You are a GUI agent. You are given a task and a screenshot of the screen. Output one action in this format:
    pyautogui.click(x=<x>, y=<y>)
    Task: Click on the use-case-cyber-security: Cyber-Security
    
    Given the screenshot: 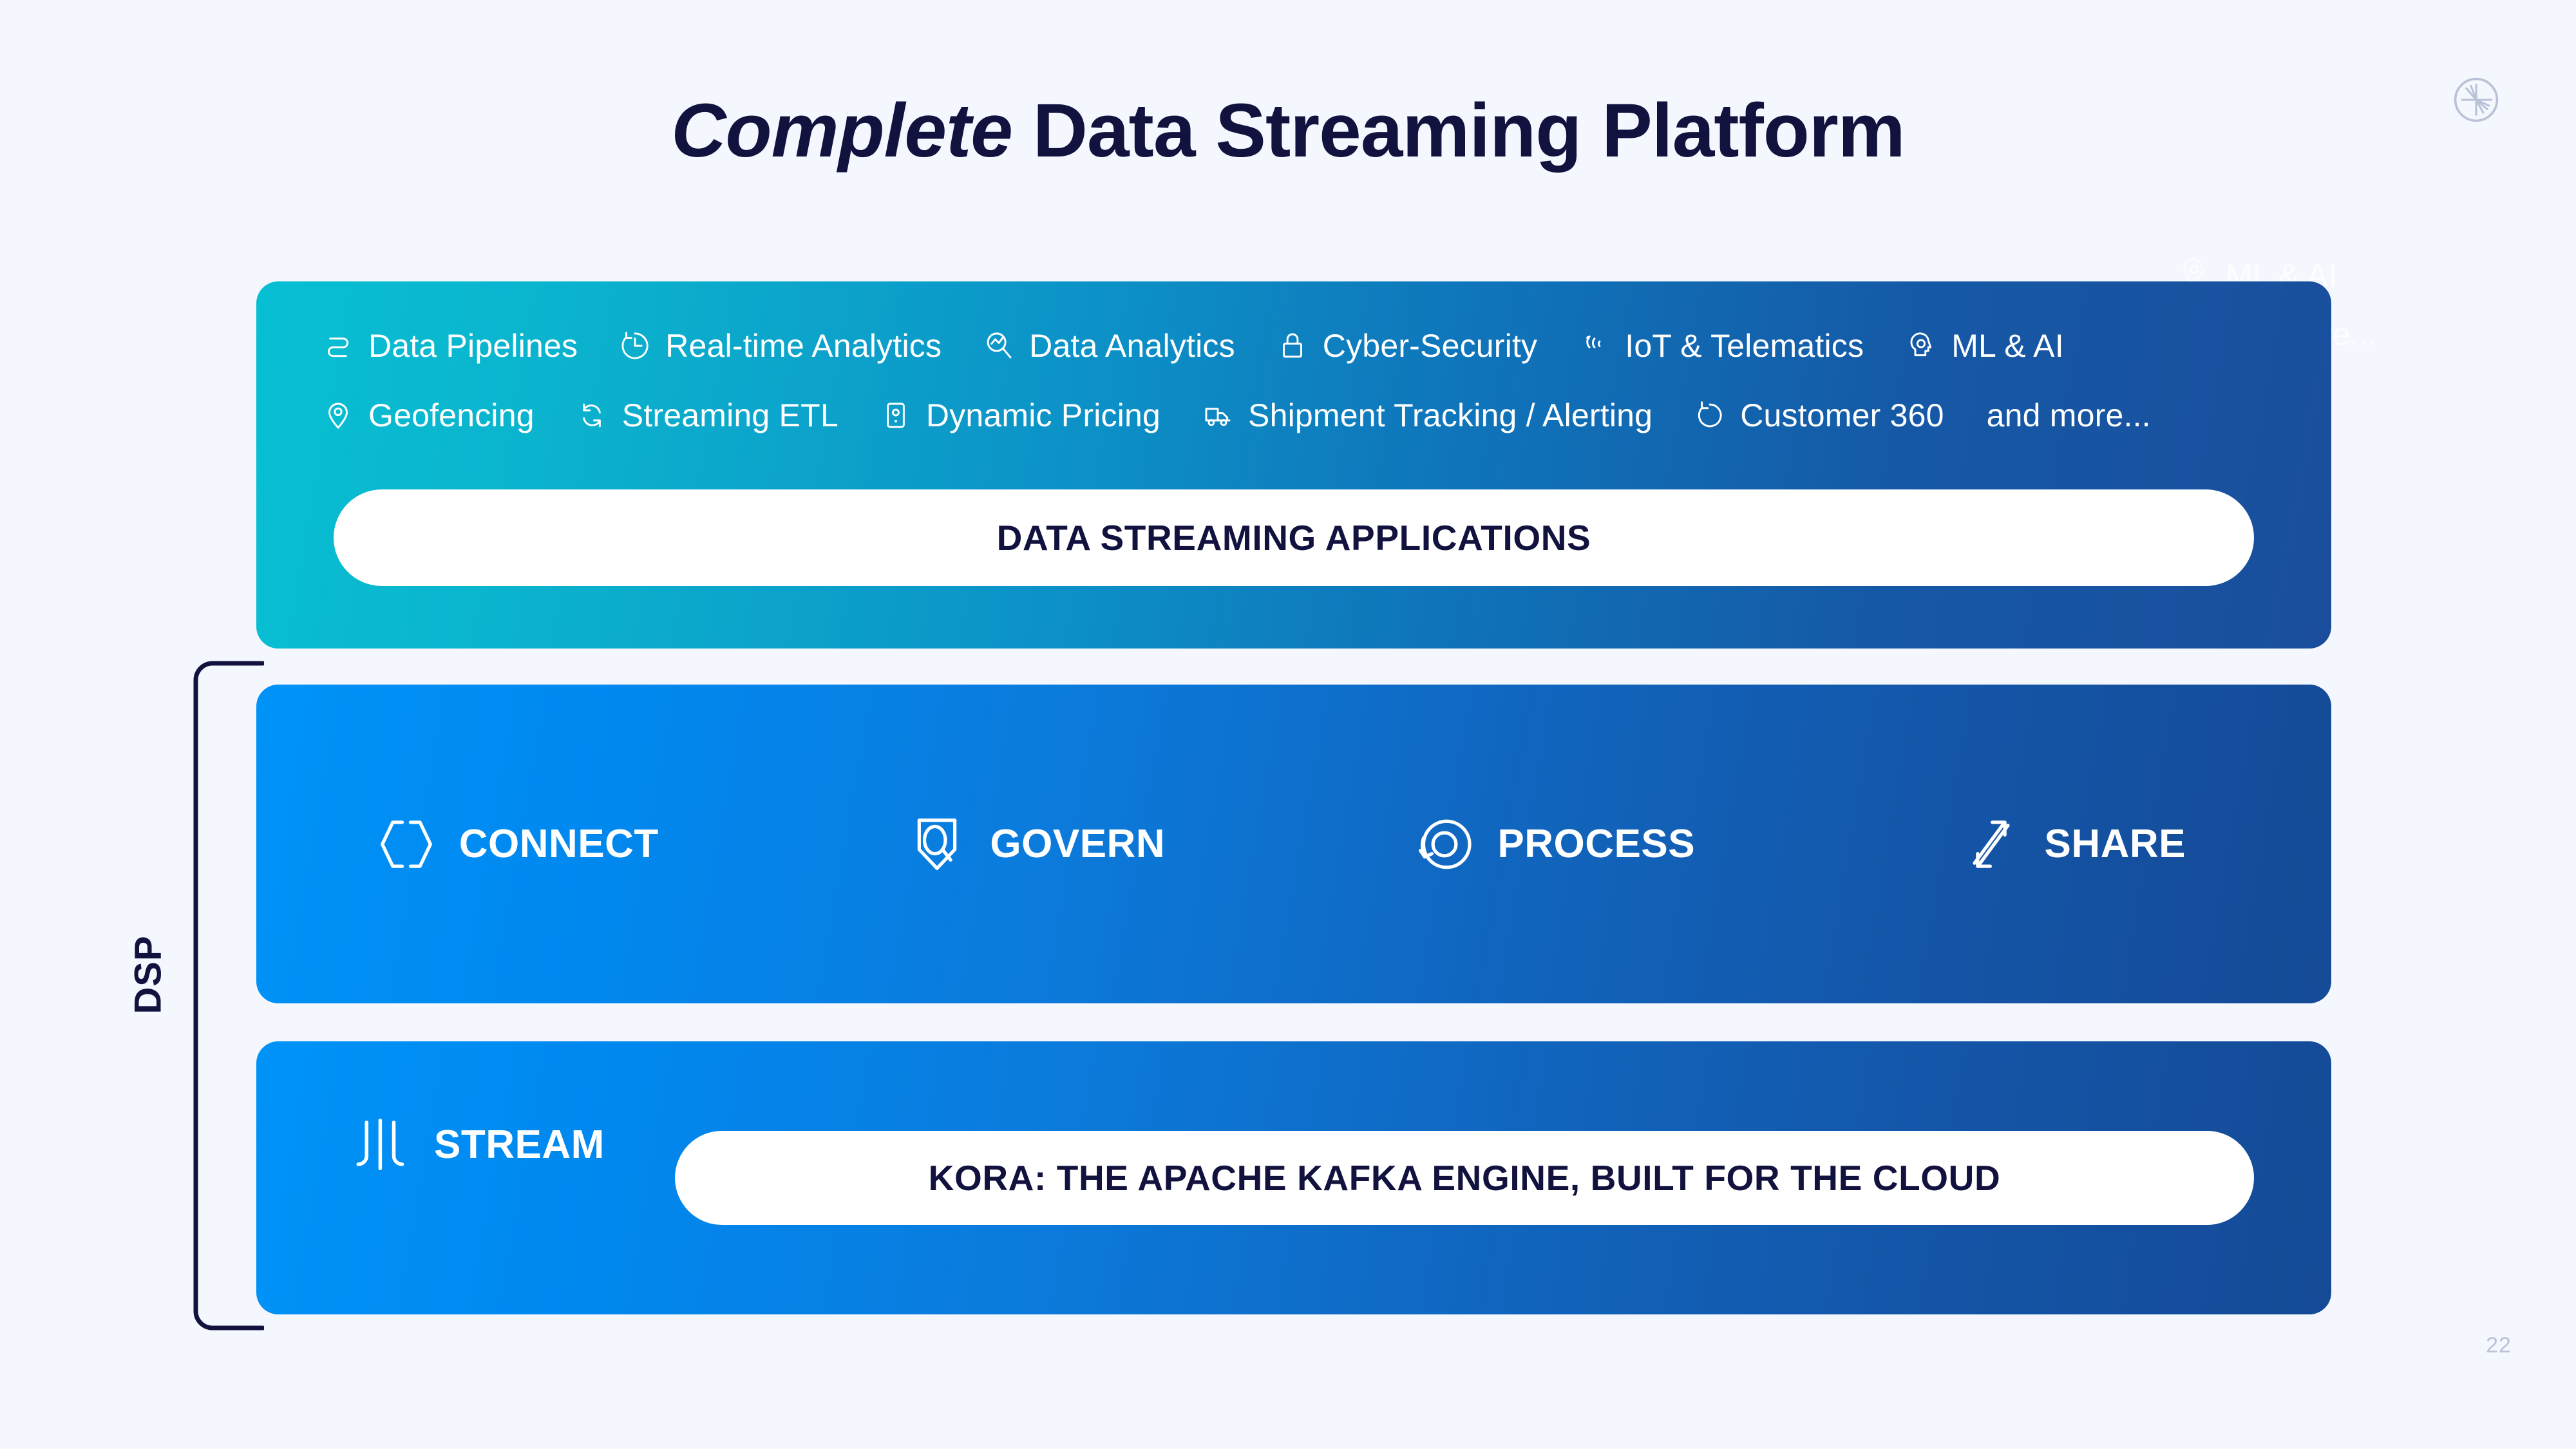 What is the action you would take?
    pyautogui.click(x=1406, y=346)
    